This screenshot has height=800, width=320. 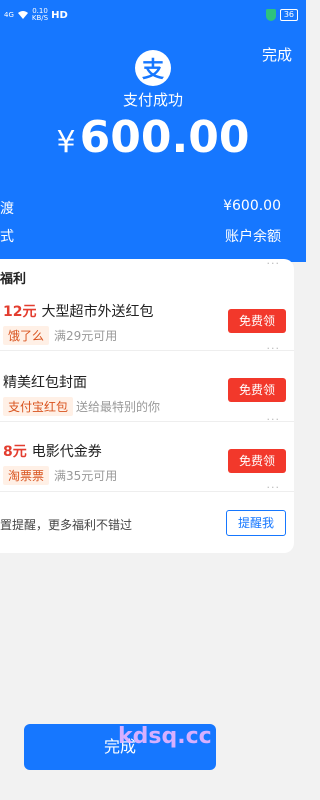 What do you see at coordinates (38, 406) in the screenshot?
I see `benefit-tag: 支付宝红包` at bounding box center [38, 406].